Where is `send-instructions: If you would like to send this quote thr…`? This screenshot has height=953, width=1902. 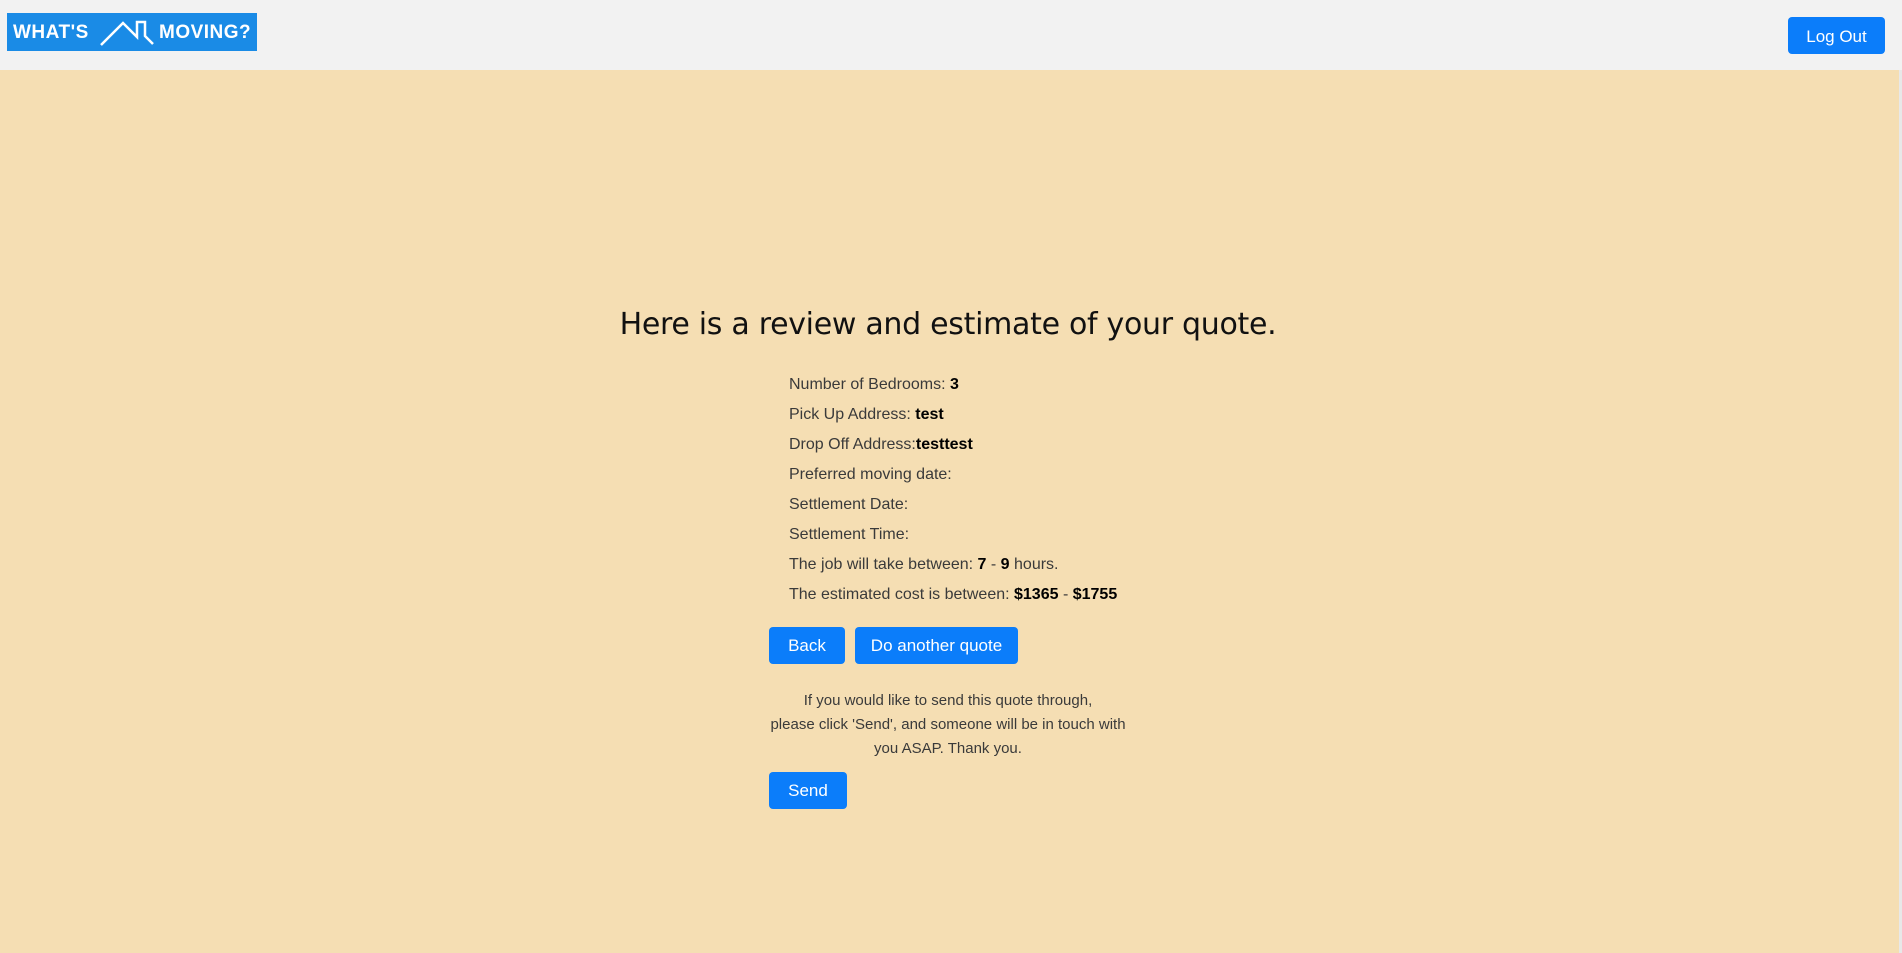 send-instructions: If you would like to send this quote thr… is located at coordinates (948, 725).